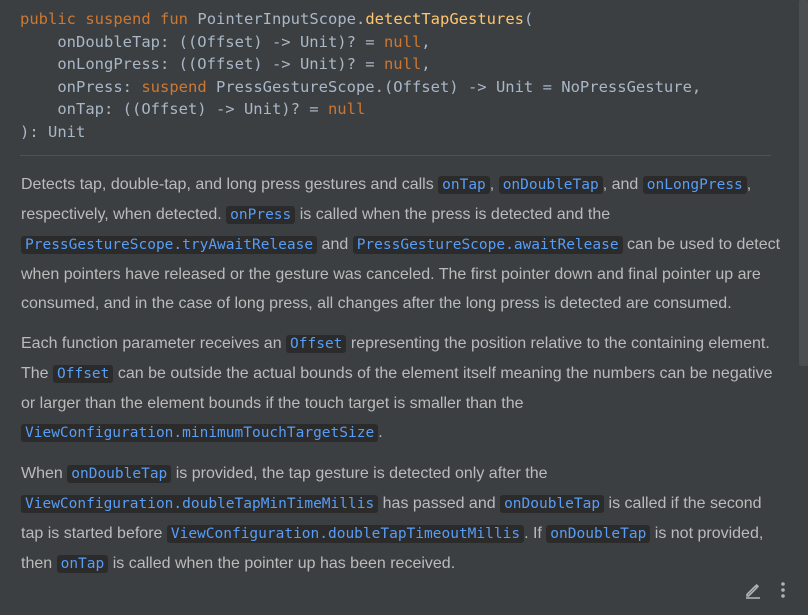 The width and height of the screenshot is (808, 615). What do you see at coordinates (345, 534) in the screenshot?
I see `code-link-double-tap-timeout-millis: ViewConfiguration.doubleTapTimeoutMillis` at bounding box center [345, 534].